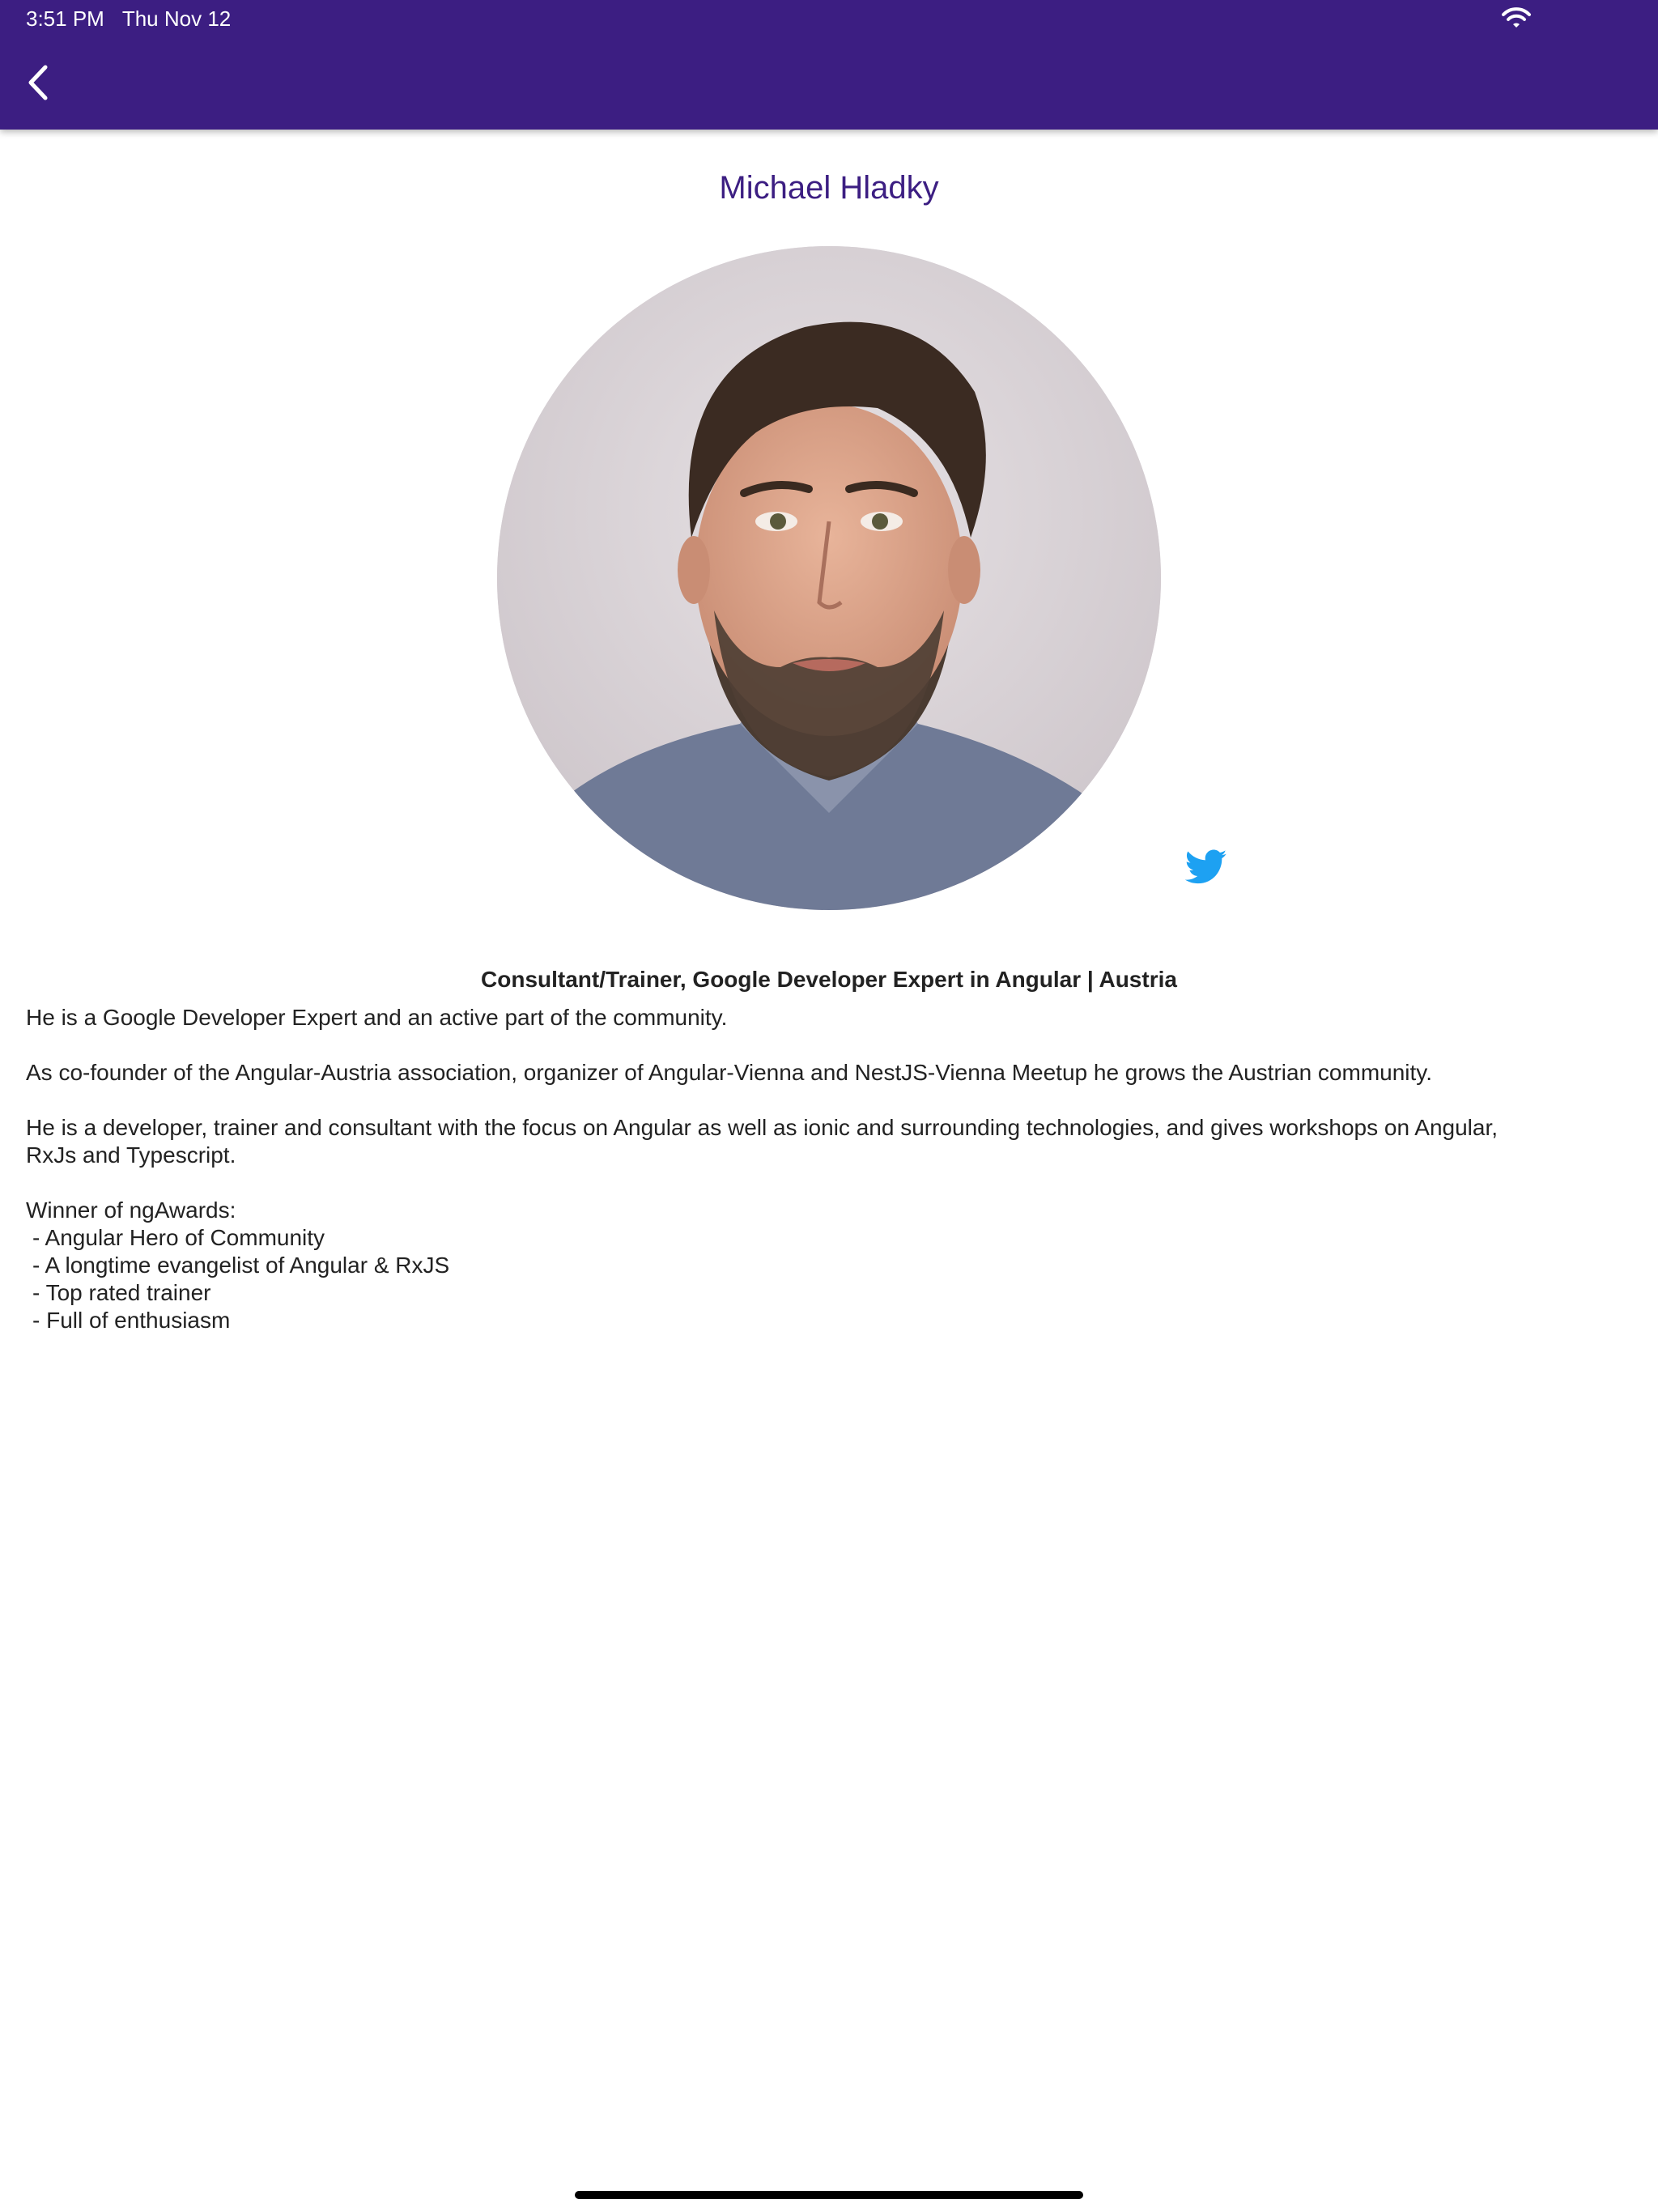 This screenshot has width=1658, height=2212. Describe the element at coordinates (1206, 868) in the screenshot. I see `twitter-icon` at that location.